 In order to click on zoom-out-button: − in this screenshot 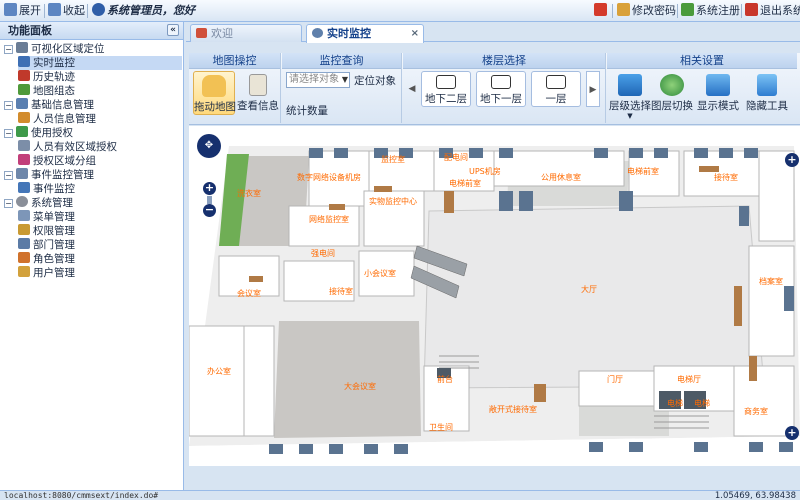, I will do `click(209, 210)`.